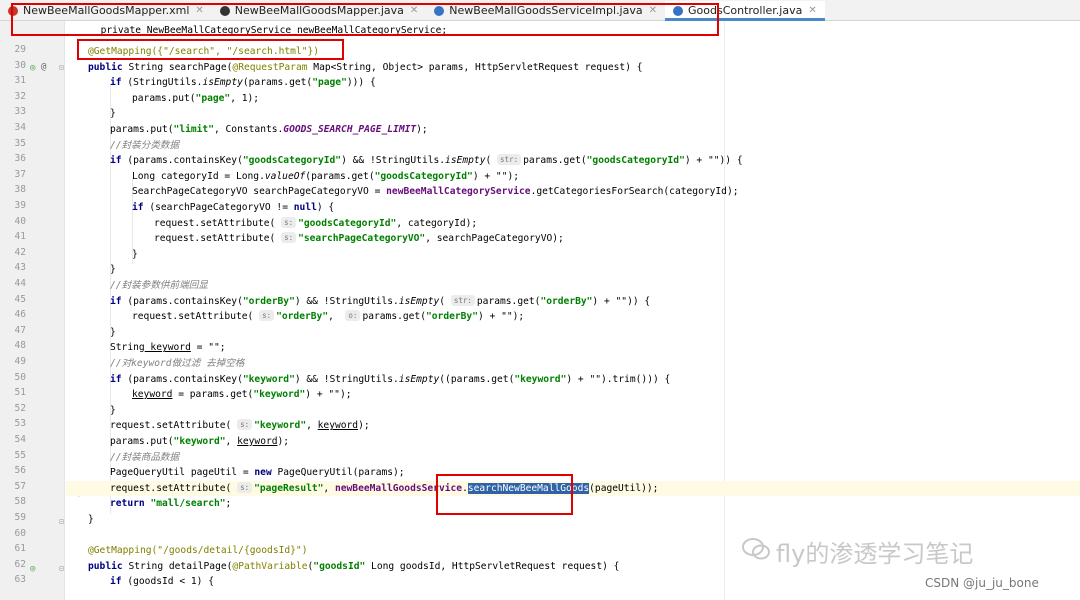 This screenshot has height=600, width=1080. I want to click on line-number: 36, so click(20, 159).